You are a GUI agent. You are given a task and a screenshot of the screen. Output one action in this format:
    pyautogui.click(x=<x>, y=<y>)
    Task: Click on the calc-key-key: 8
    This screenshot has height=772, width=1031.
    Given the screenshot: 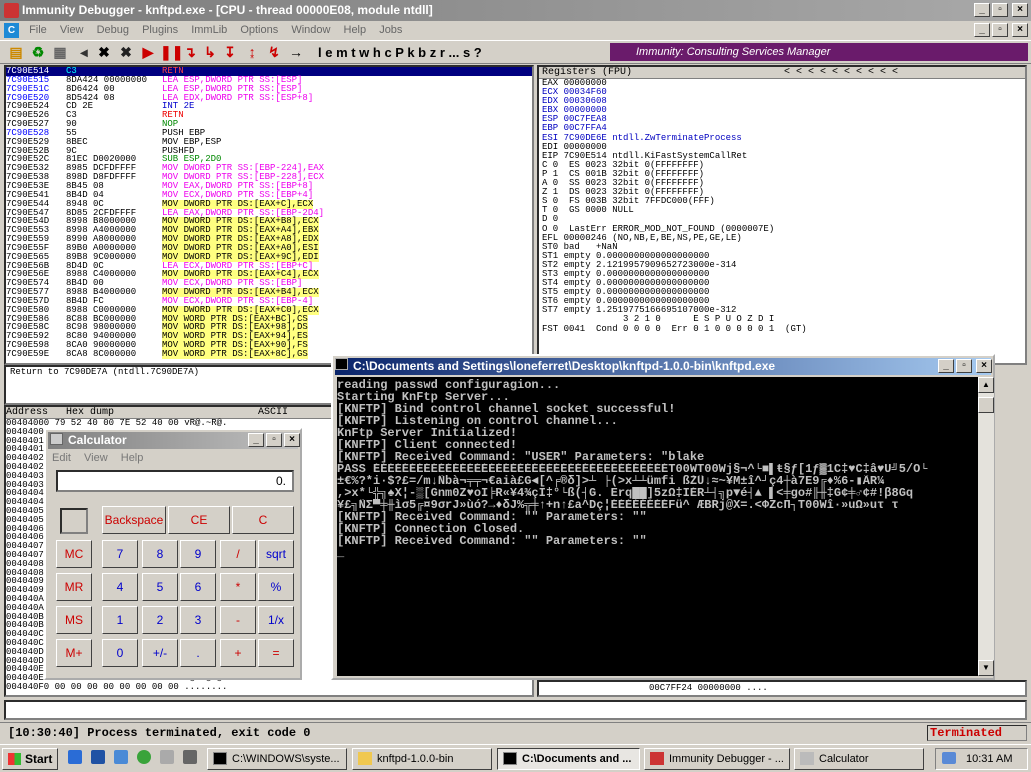 What is the action you would take?
    pyautogui.click(x=160, y=554)
    